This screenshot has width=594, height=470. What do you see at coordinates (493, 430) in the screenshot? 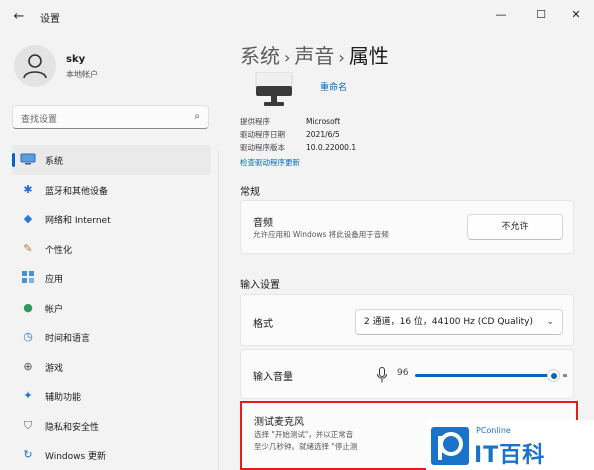
I see `watermark-brand-small: PConline` at bounding box center [493, 430].